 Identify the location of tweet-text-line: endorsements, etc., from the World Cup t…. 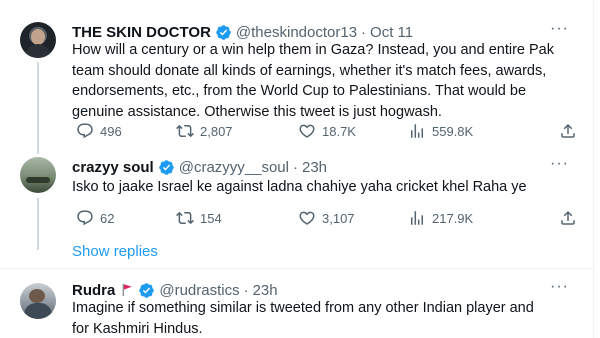
(299, 91).